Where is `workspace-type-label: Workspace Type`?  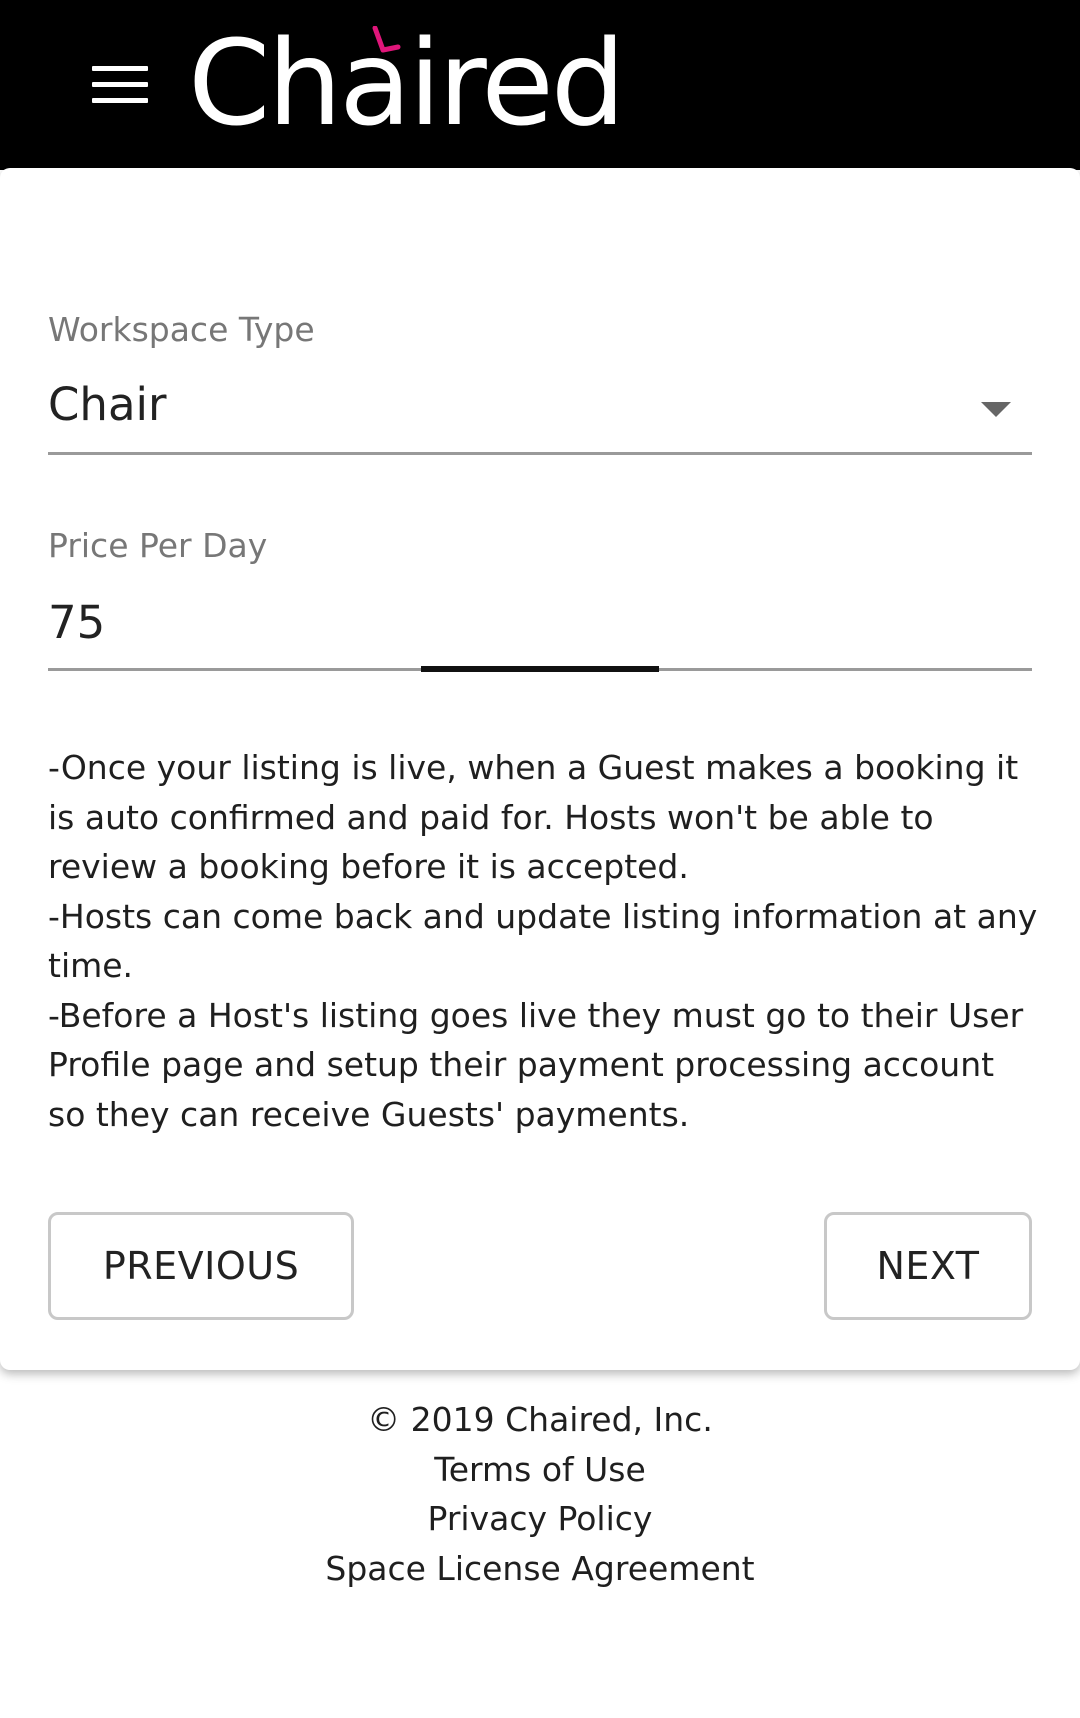
workspace-type-label: Workspace Type is located at coordinates (181, 329).